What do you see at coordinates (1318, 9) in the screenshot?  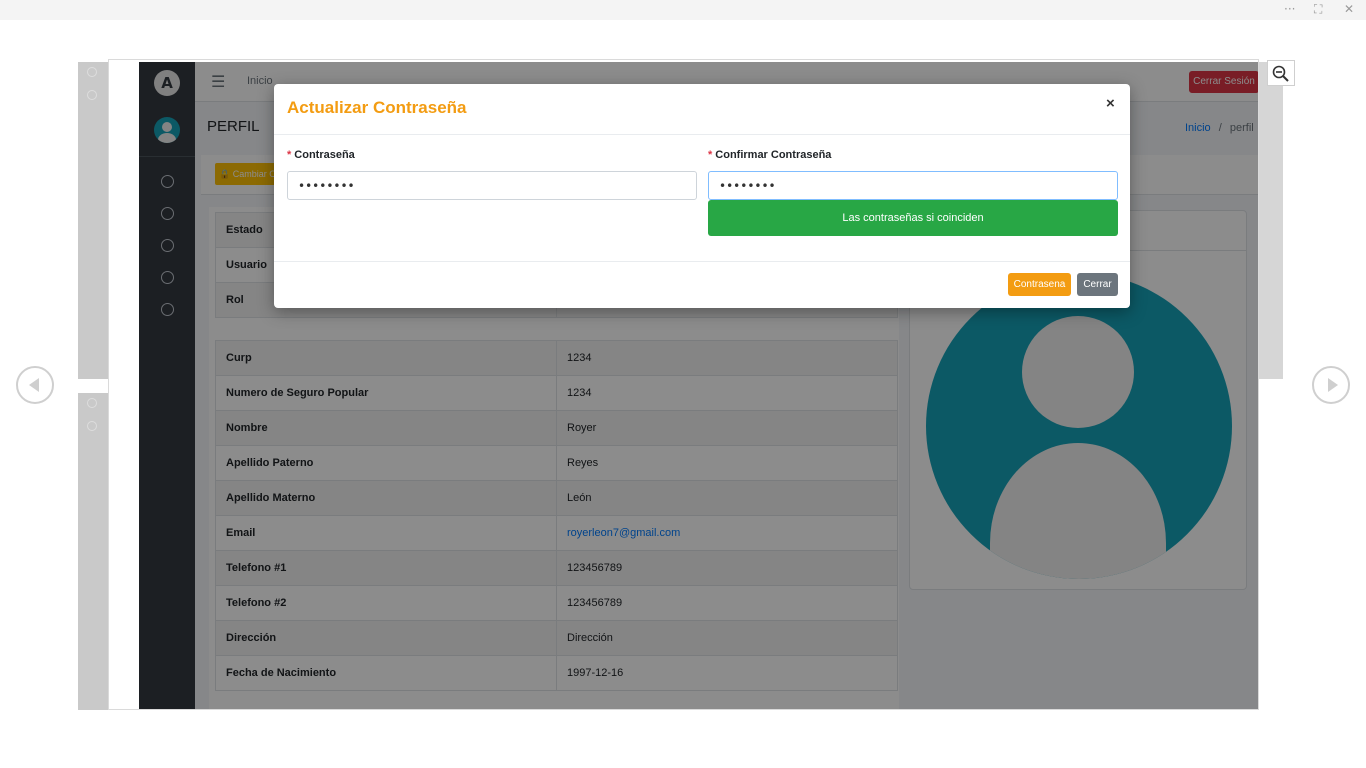 I see `fullscreen-icon: ⛶` at bounding box center [1318, 9].